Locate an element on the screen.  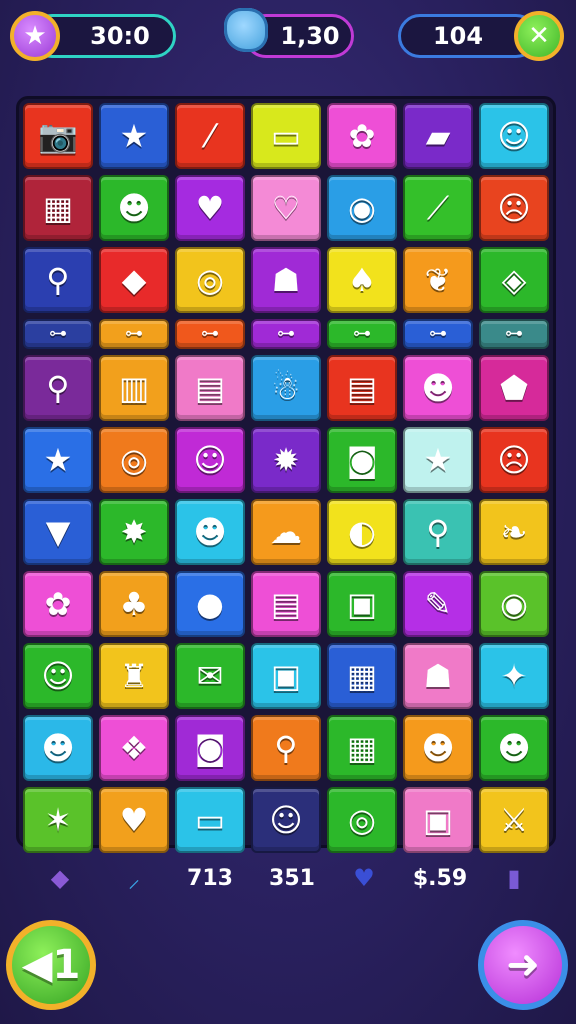
board-tile: ⬟ is located at coordinates (514, 388).